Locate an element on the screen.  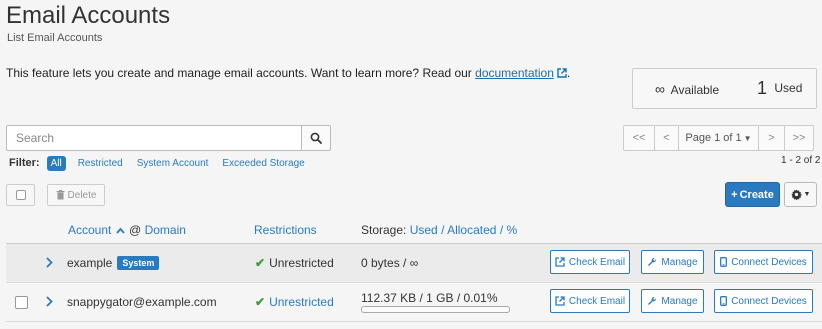
available-stat: ∞ Available is located at coordinates (687, 89).